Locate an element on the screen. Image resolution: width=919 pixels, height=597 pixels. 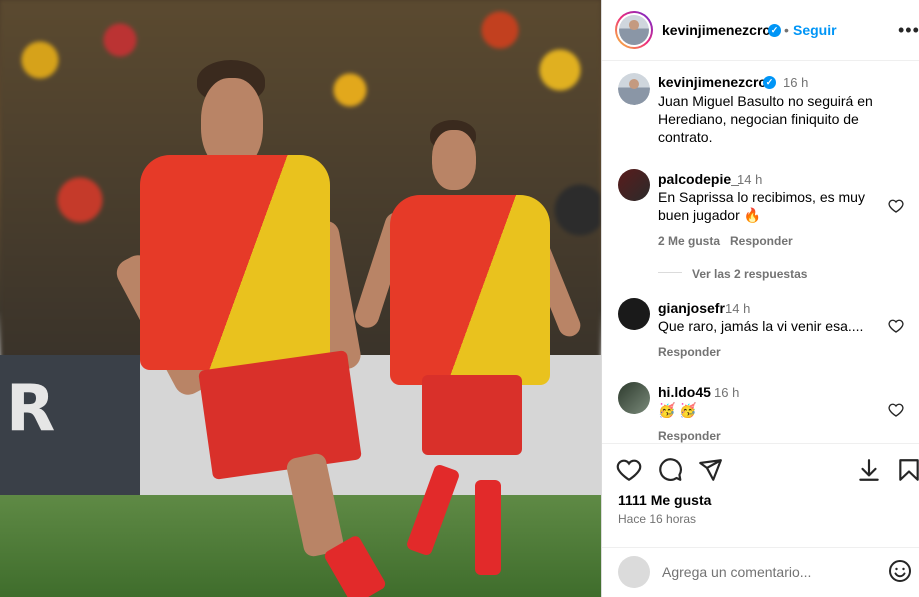
comment-text: 🥳 🥳 is located at coordinates (677, 410).